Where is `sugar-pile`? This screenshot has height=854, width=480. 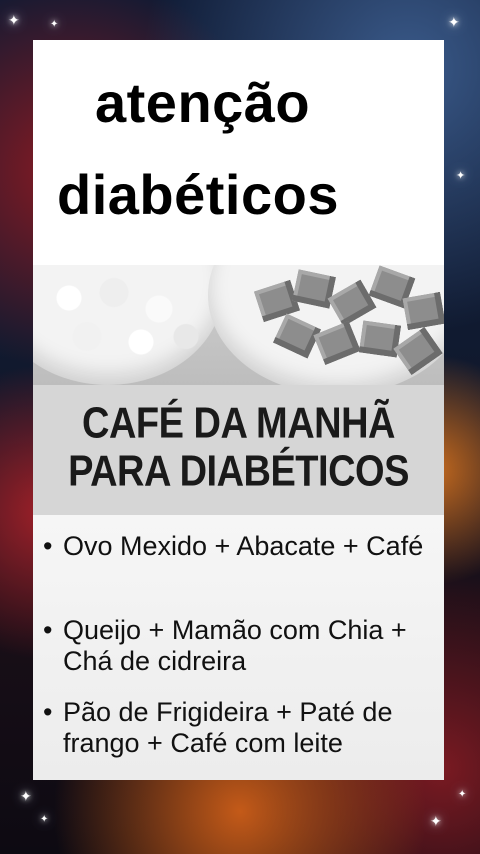
sugar-pile is located at coordinates (123, 320).